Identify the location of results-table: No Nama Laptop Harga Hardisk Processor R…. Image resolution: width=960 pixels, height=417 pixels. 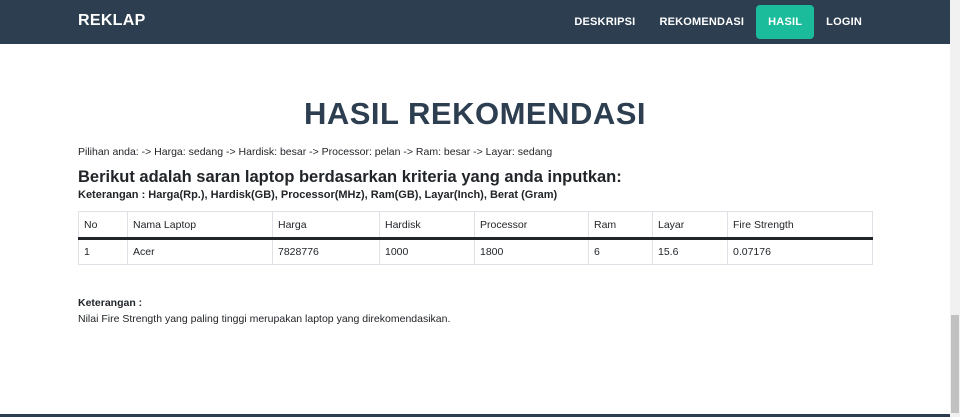
(475, 238).